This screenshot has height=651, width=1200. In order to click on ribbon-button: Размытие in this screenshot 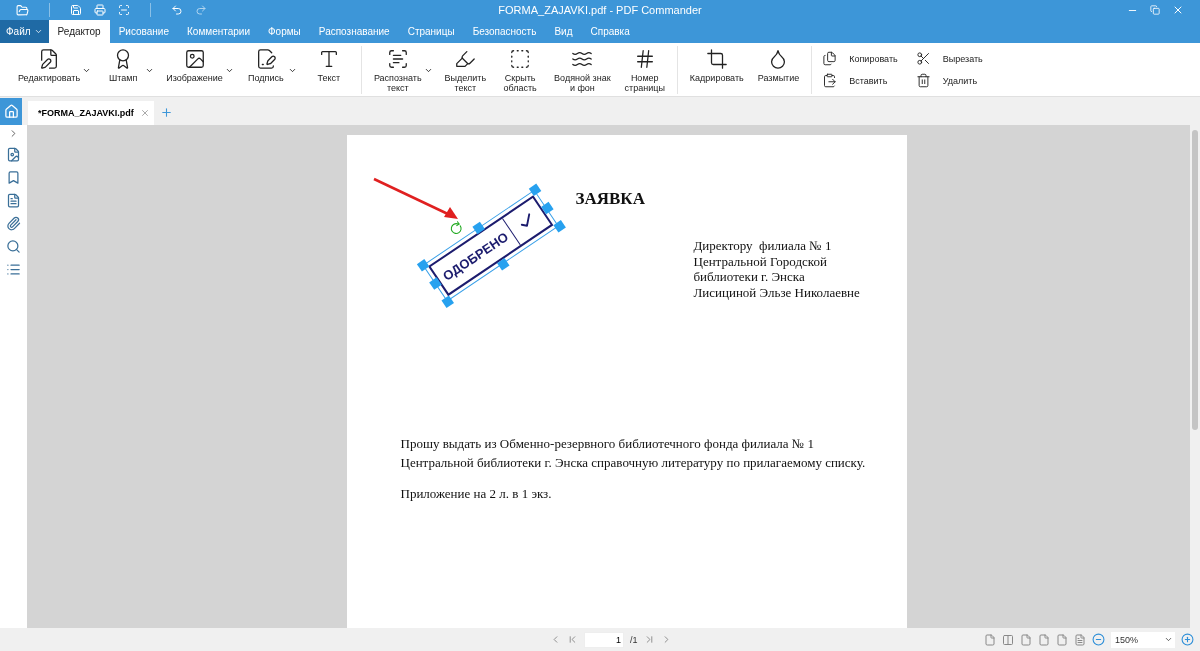, I will do `click(778, 65)`.